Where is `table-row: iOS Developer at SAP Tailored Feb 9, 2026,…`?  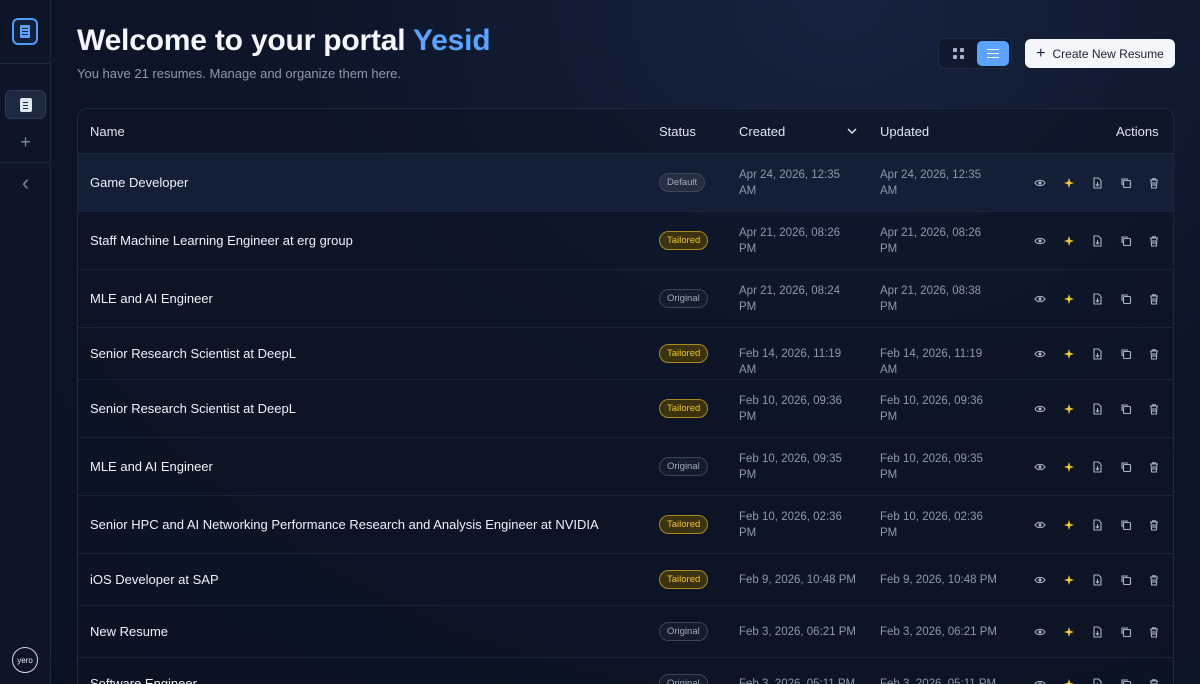
table-row: iOS Developer at SAP Tailored Feb 9, 2026,… is located at coordinates (625, 580).